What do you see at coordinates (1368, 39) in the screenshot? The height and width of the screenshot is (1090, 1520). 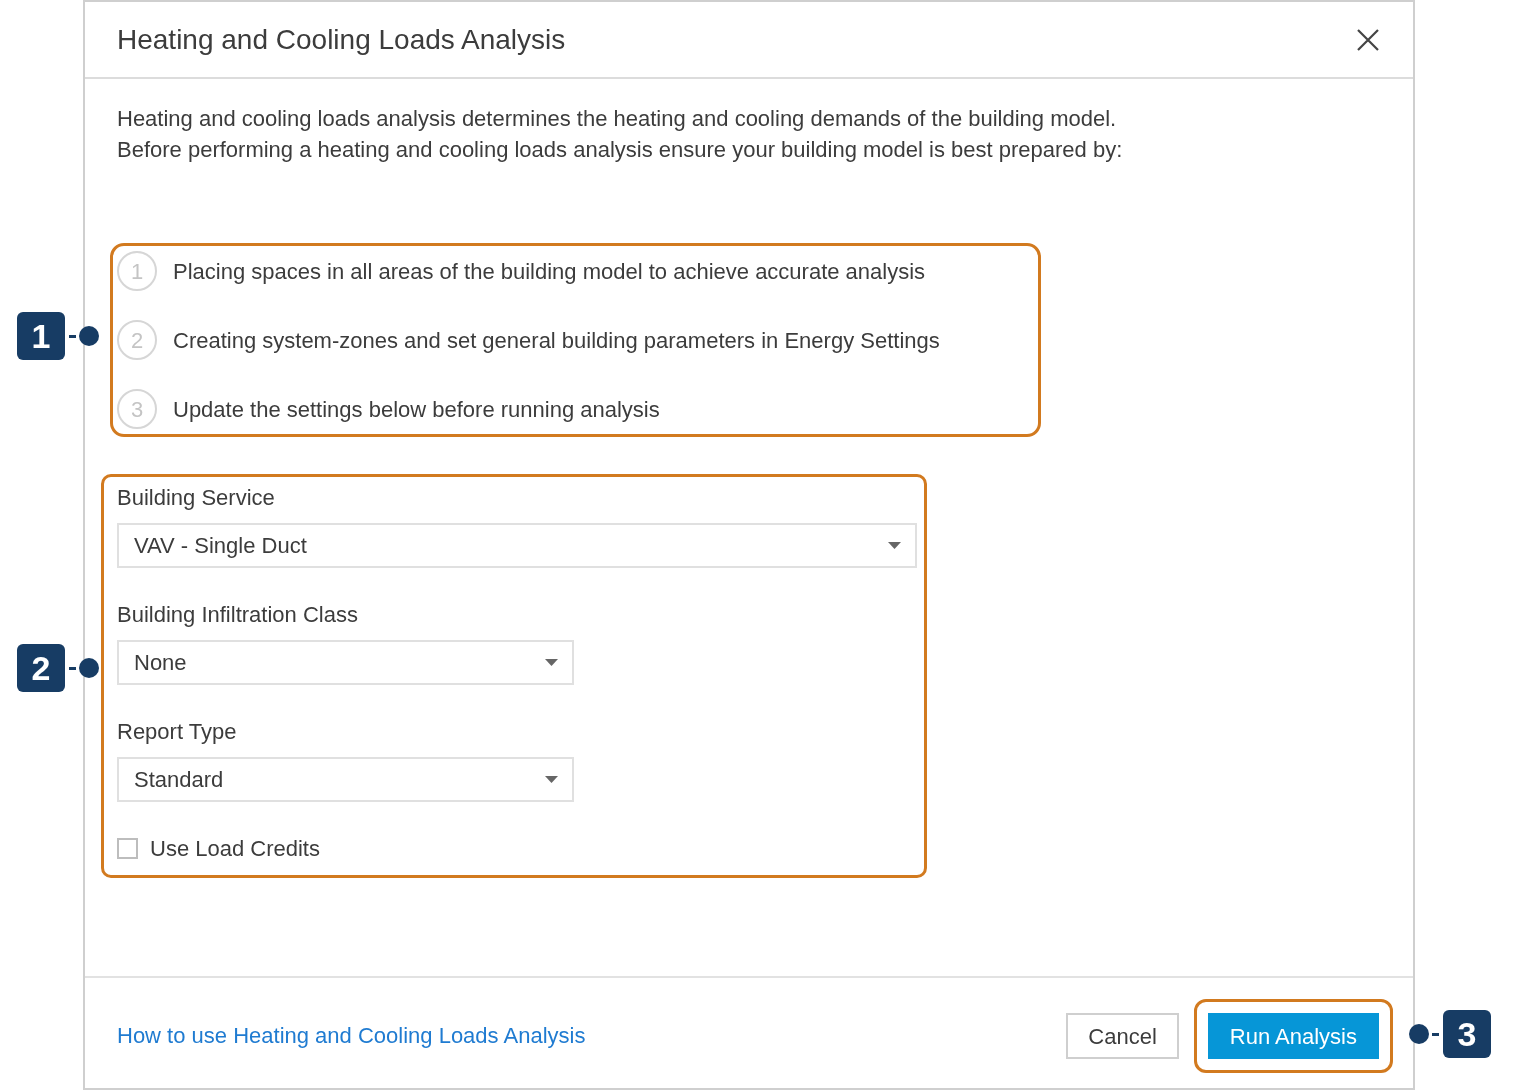 I see `close-icon` at bounding box center [1368, 39].